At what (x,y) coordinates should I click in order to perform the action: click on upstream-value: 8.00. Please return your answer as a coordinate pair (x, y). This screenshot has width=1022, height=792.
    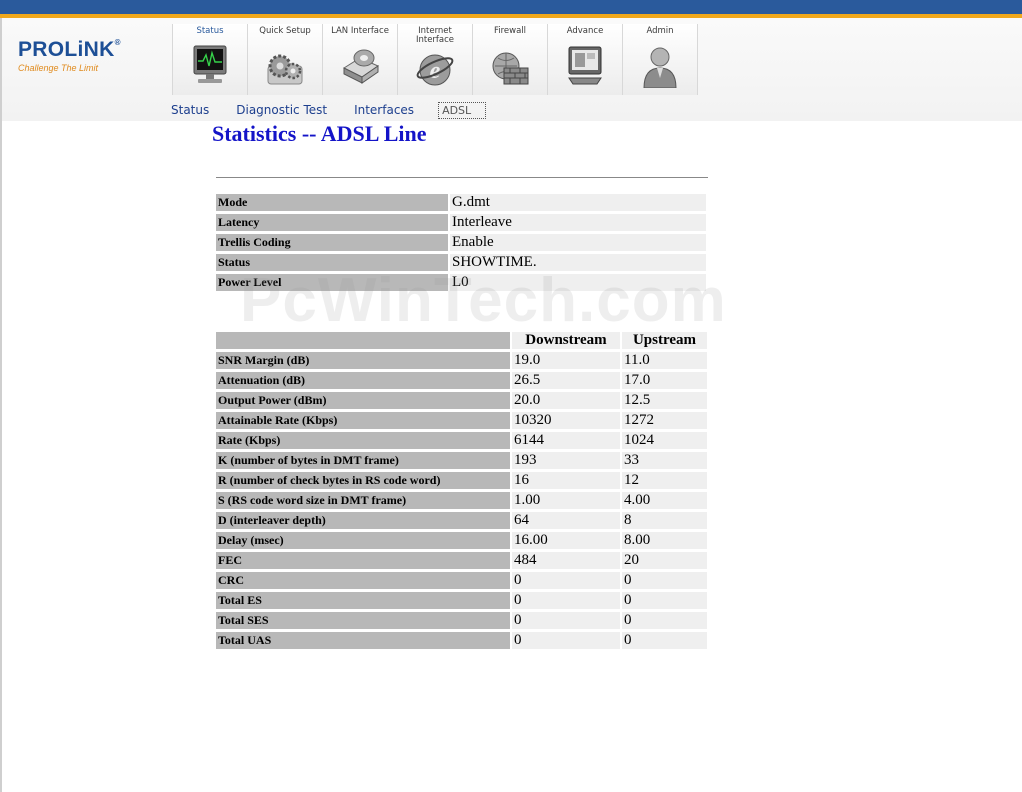
    Looking at the image, I should click on (664, 540).